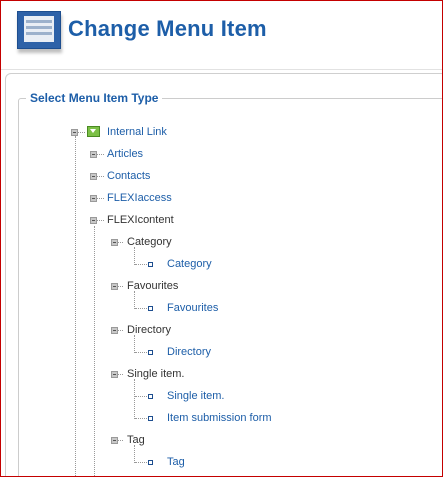 This screenshot has height=477, width=443. What do you see at coordinates (93, 131) in the screenshot?
I see `internal-link-icon` at bounding box center [93, 131].